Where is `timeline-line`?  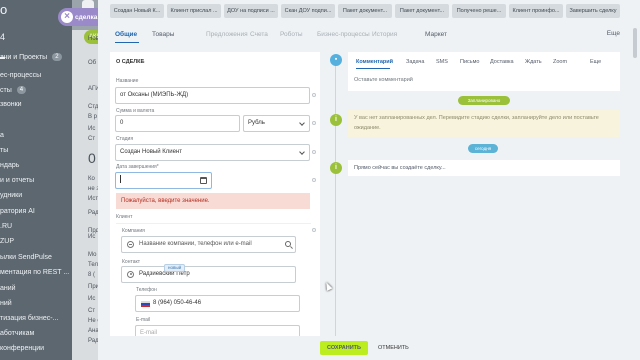
timeline-line is located at coordinates (335, 198).